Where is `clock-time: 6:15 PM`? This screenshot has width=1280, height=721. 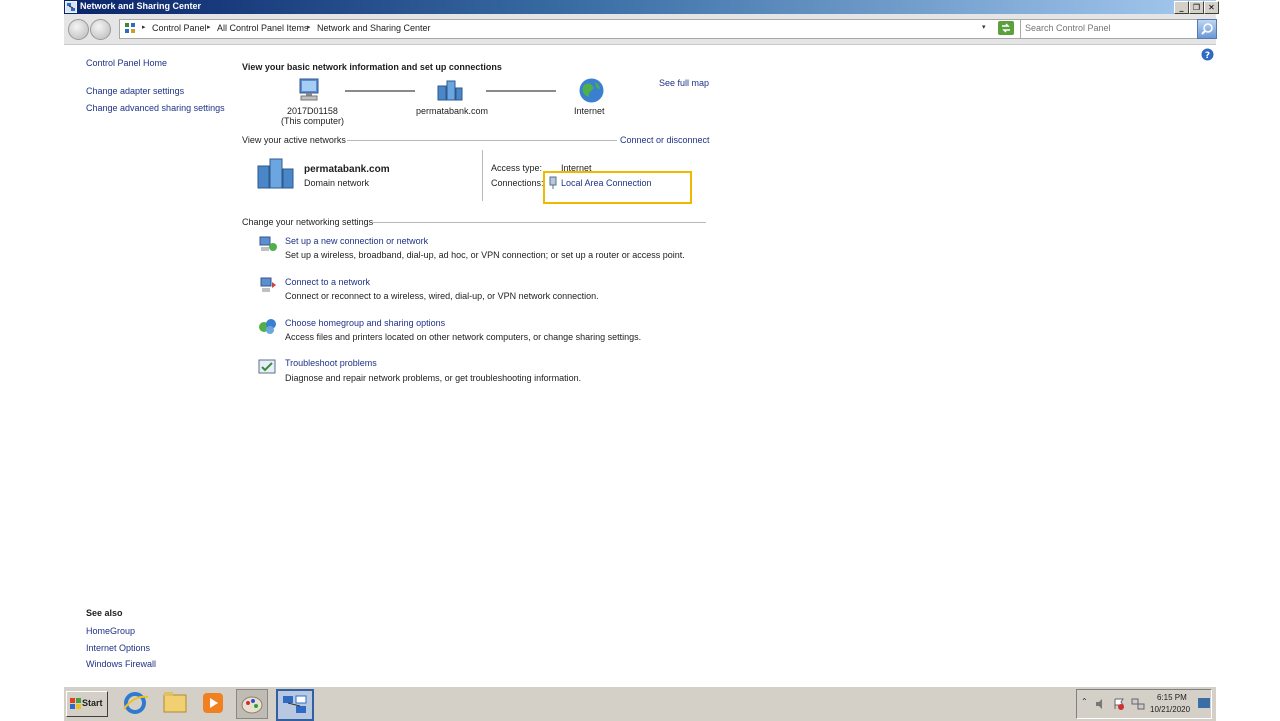 clock-time: 6:15 PM is located at coordinates (1172, 697).